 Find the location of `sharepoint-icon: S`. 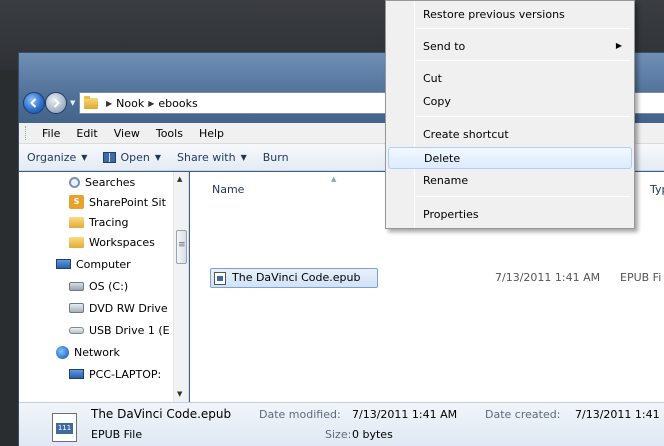

sharepoint-icon: S is located at coordinates (76, 202).